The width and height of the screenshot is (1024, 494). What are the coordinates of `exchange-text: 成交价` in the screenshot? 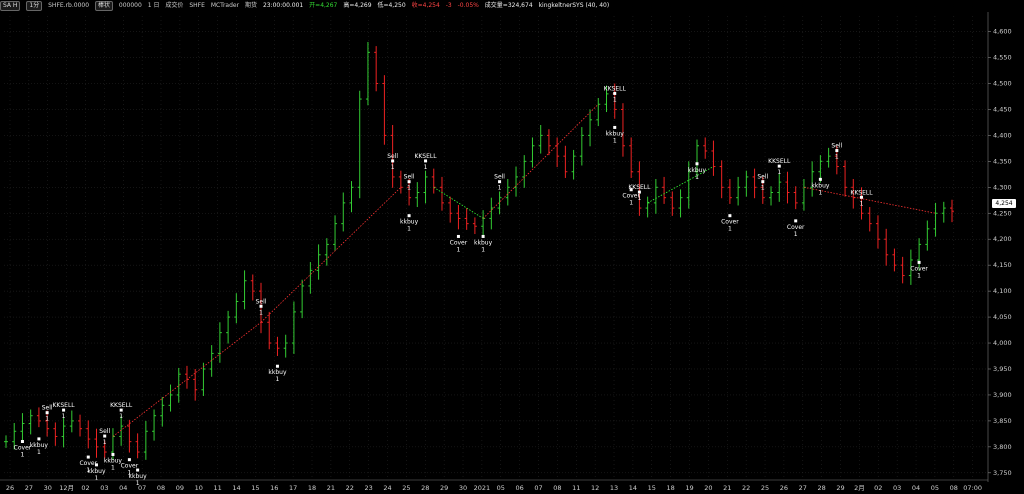 It's located at (174, 5).